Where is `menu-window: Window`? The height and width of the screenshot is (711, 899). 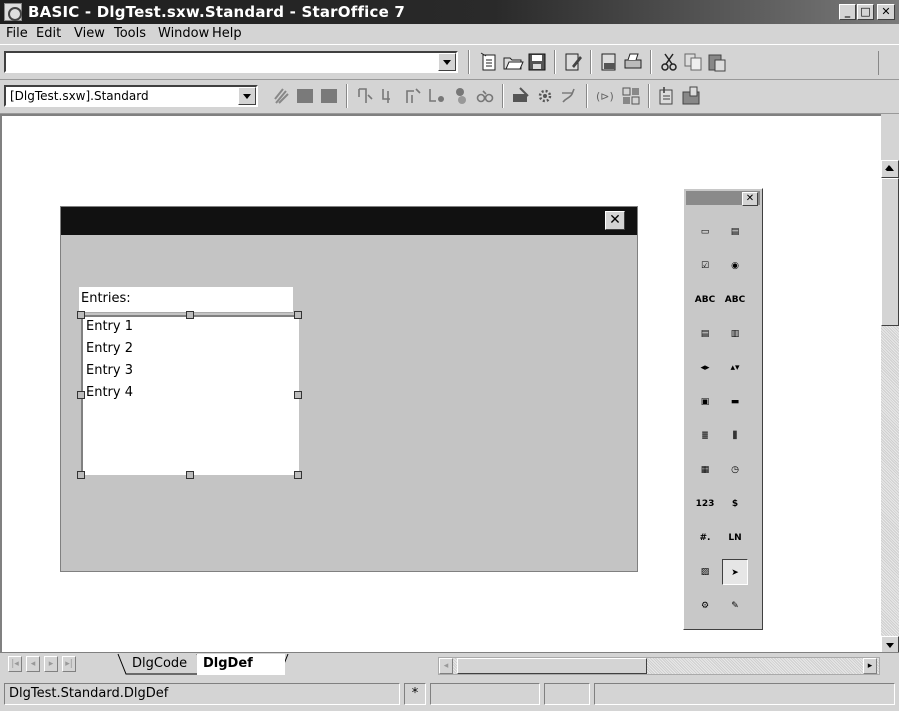 menu-window: Window is located at coordinates (183, 33).